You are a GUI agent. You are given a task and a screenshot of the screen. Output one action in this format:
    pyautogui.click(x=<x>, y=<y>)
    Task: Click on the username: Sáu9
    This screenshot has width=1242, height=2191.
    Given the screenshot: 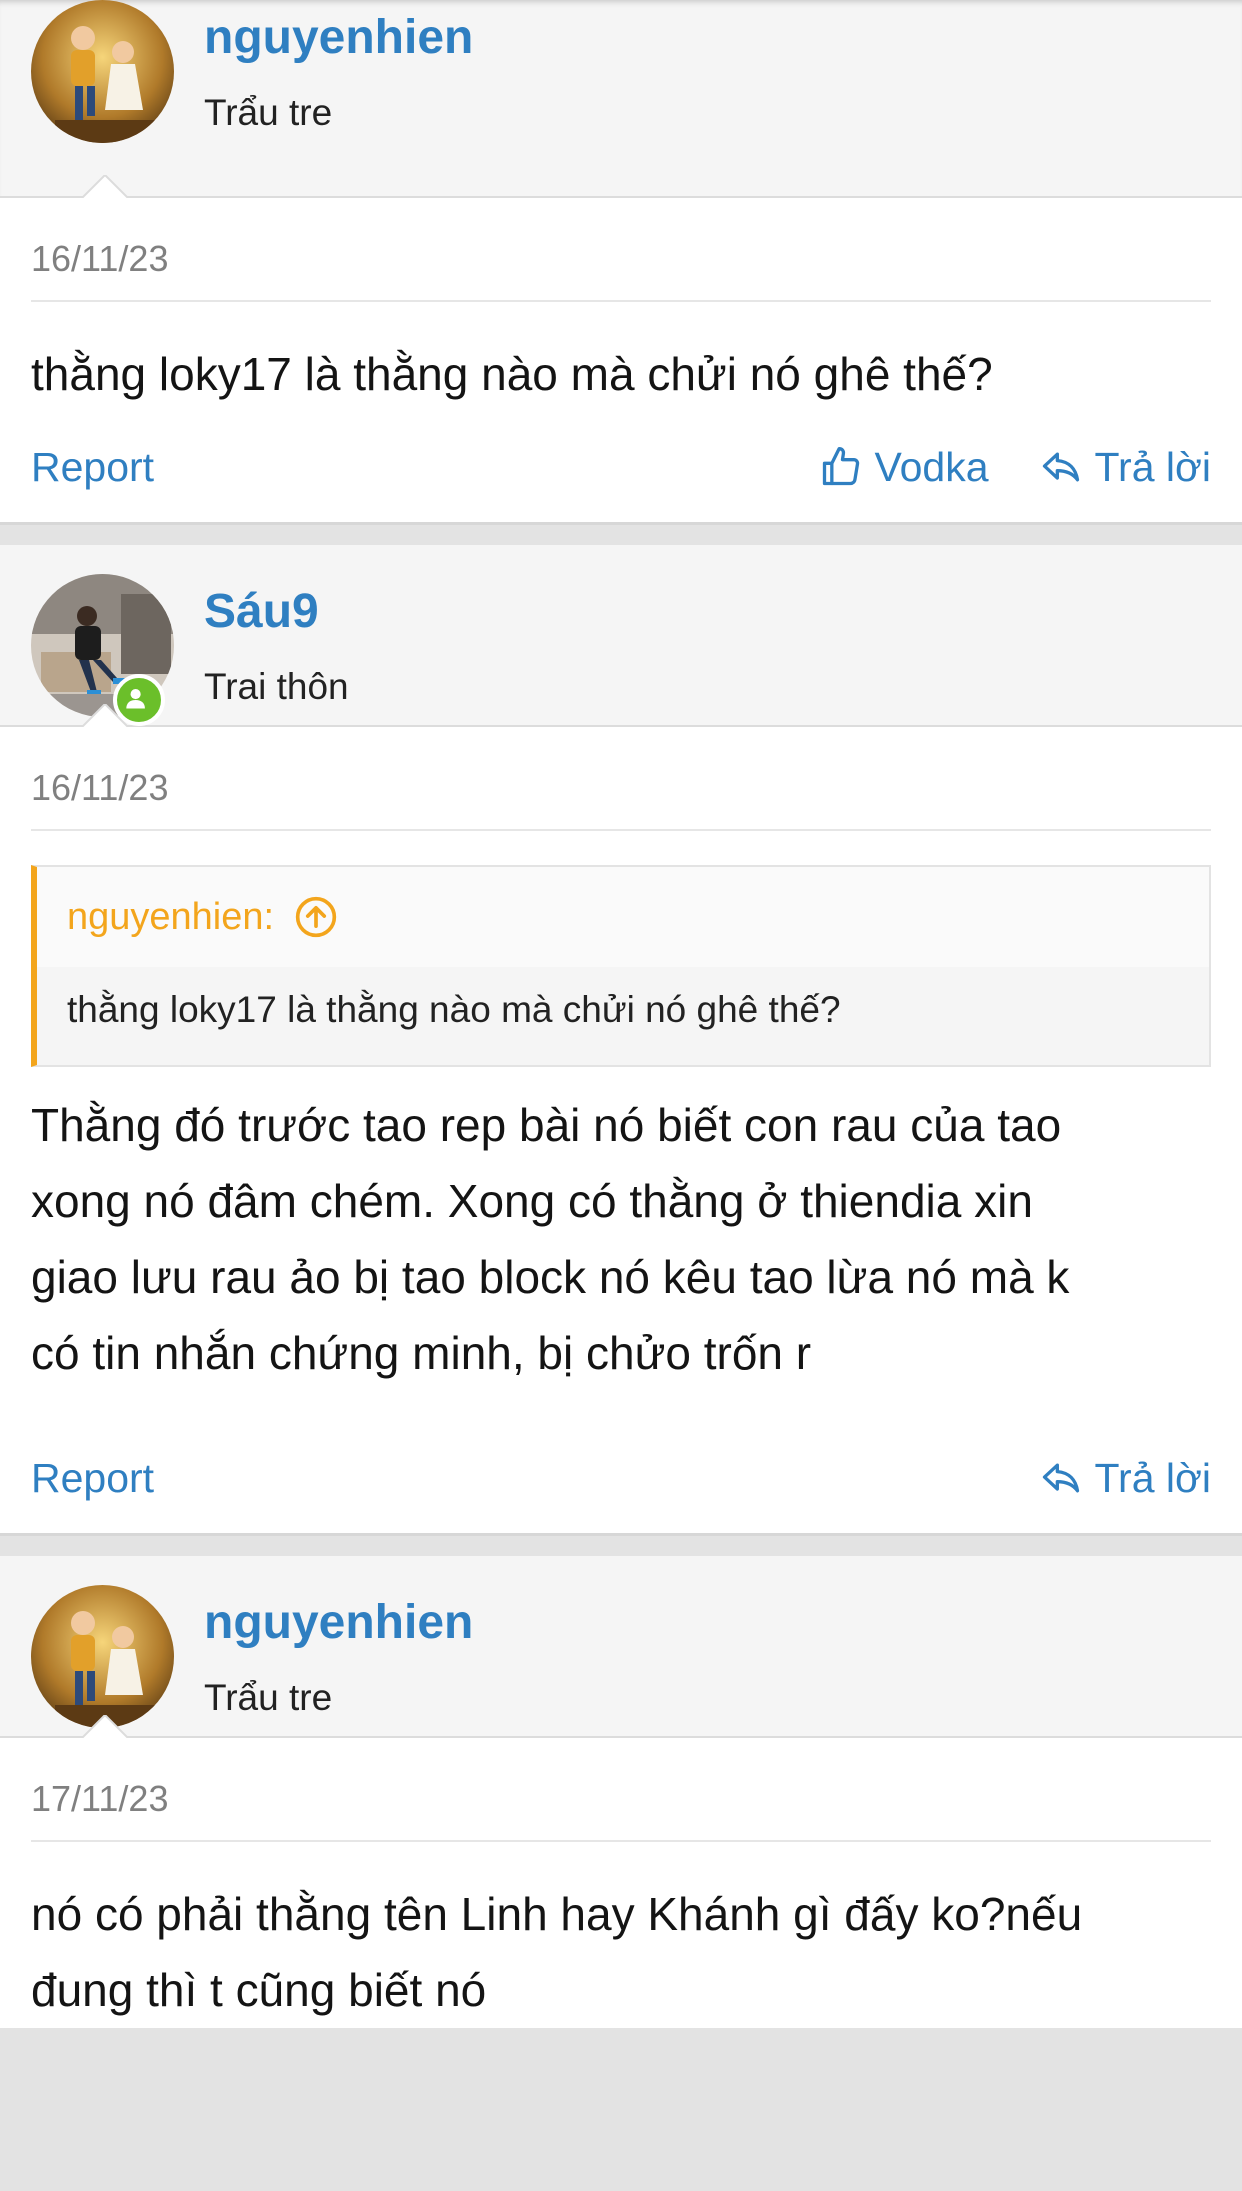 What is the action you would take?
    pyautogui.click(x=261, y=611)
    